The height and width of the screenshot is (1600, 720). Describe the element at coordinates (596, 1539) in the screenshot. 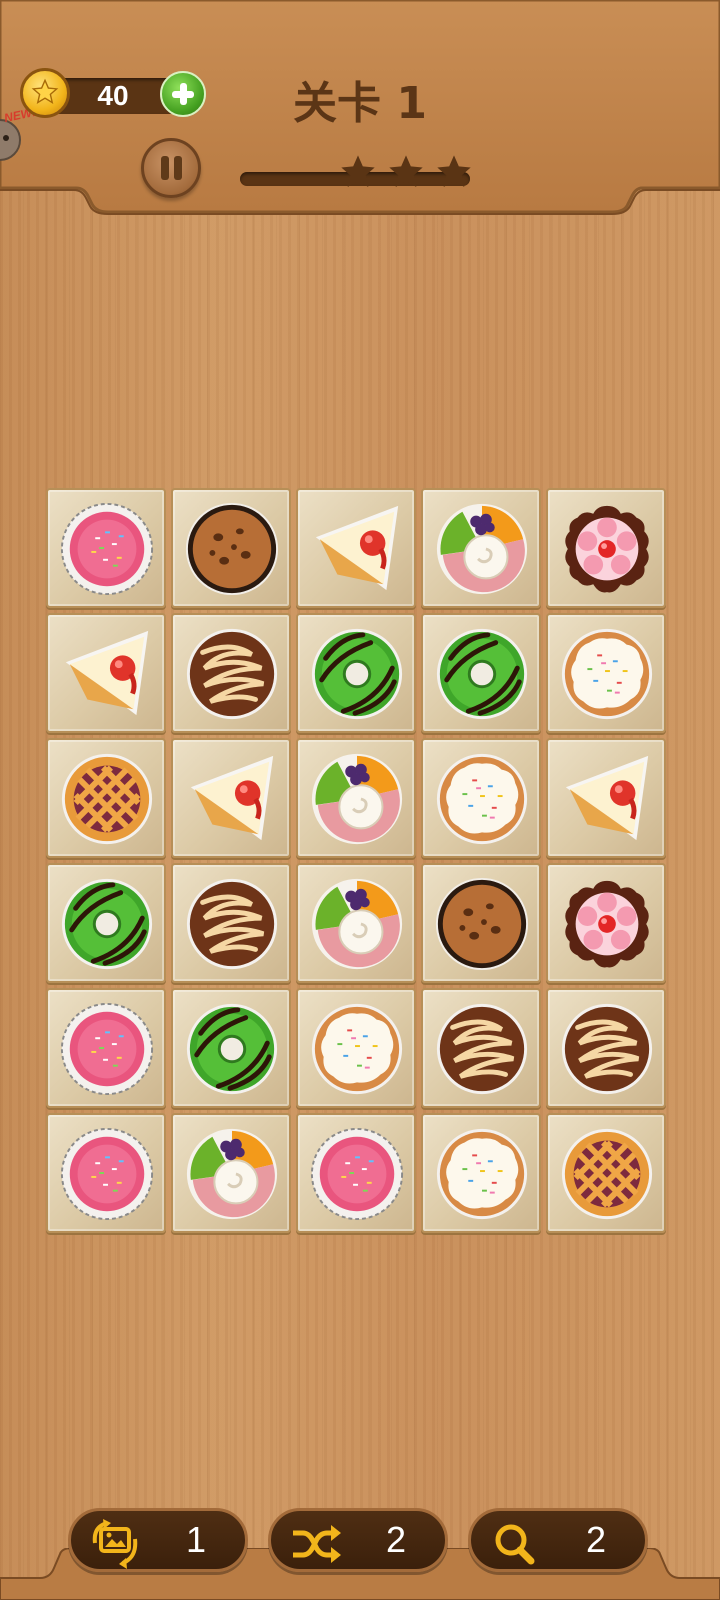

I see `hint-count: 2` at that location.